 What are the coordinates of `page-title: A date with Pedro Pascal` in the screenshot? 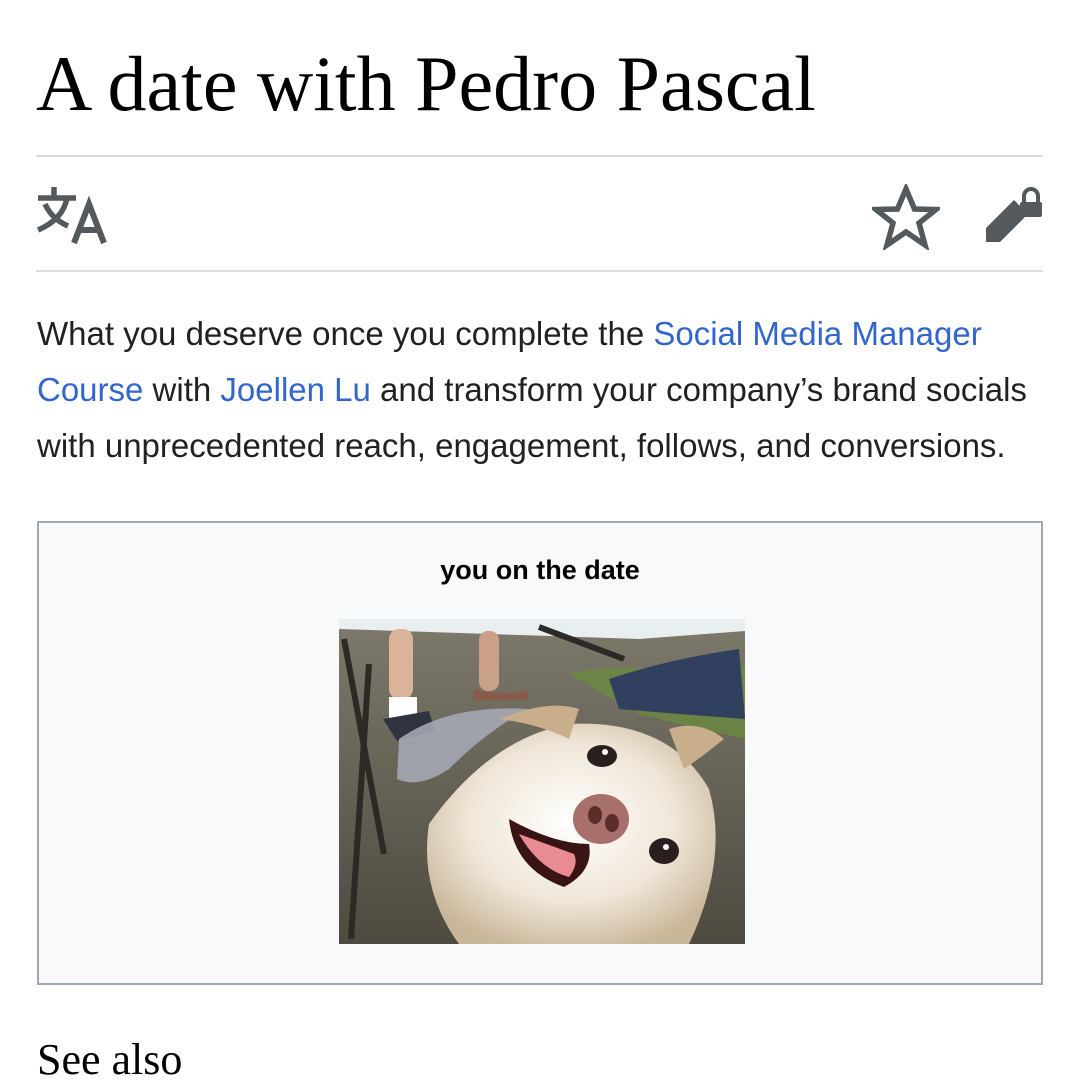 It's located at (426, 83).